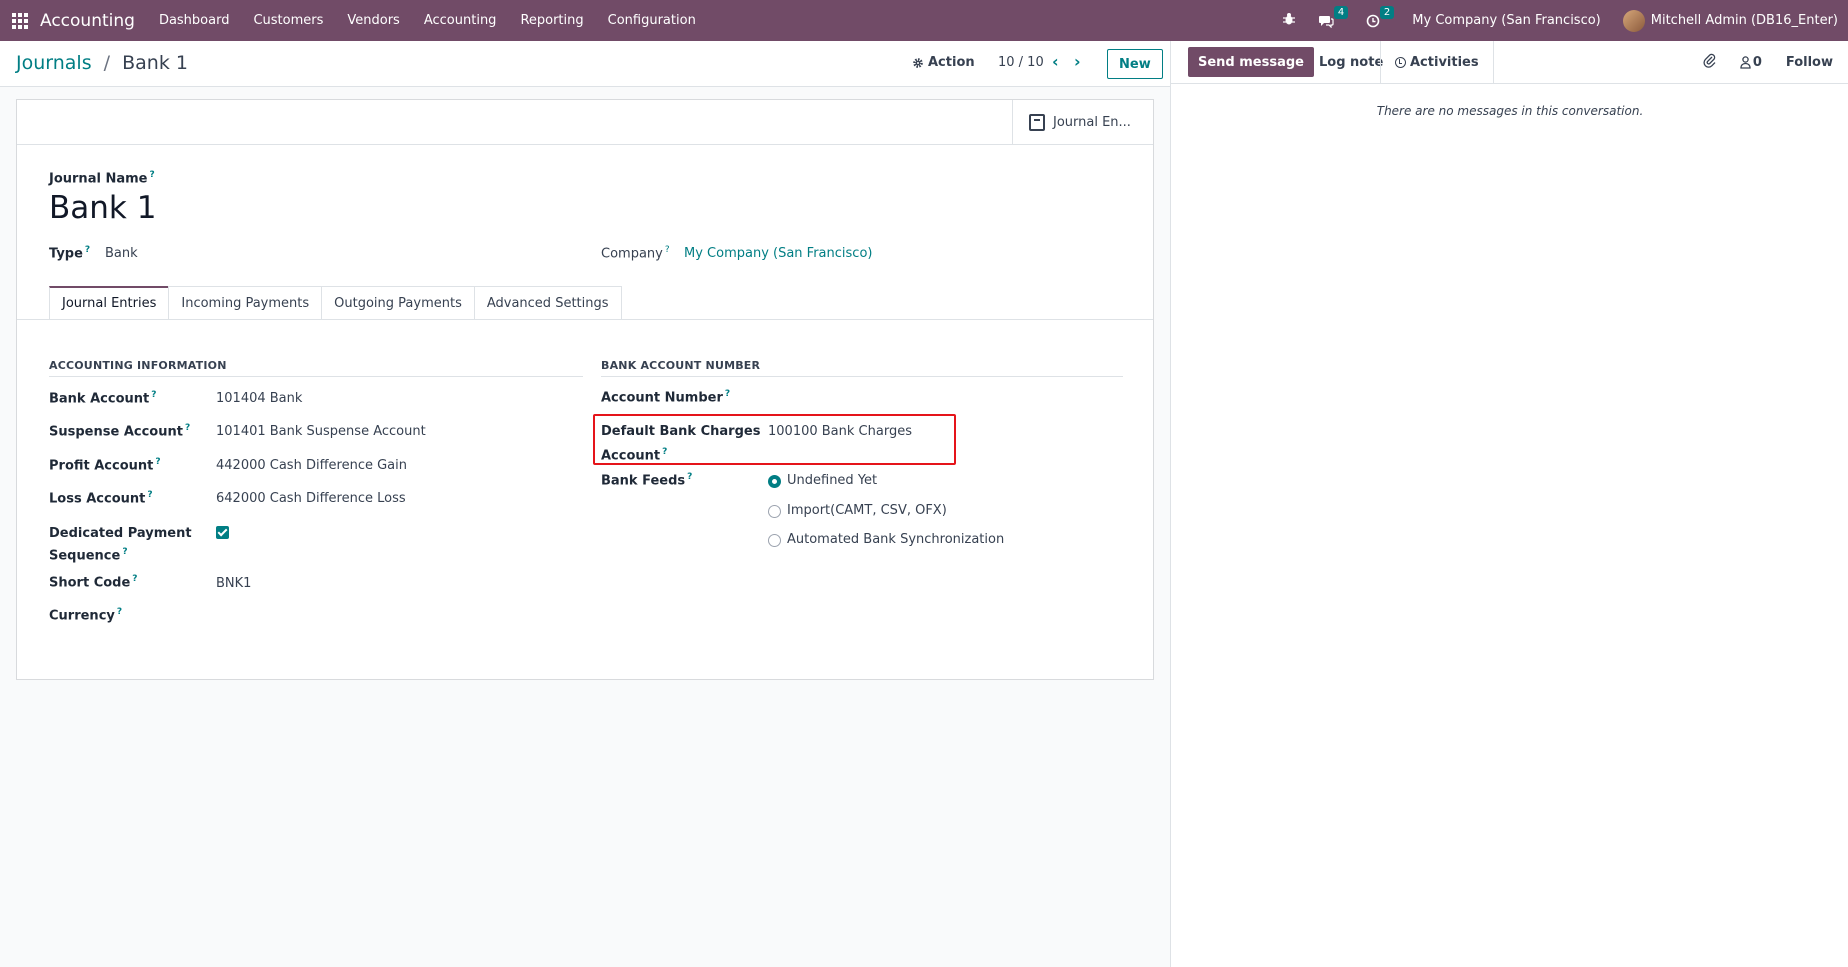 The width and height of the screenshot is (1848, 967). I want to click on new-button: New, so click(1135, 64).